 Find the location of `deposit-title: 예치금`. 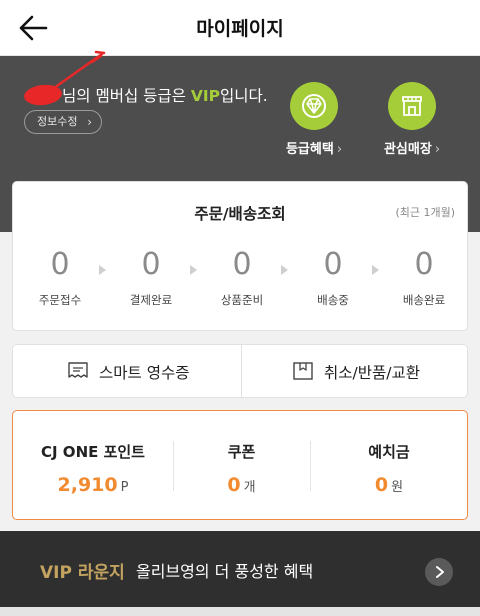

deposit-title: 예치금 is located at coordinates (389, 452).